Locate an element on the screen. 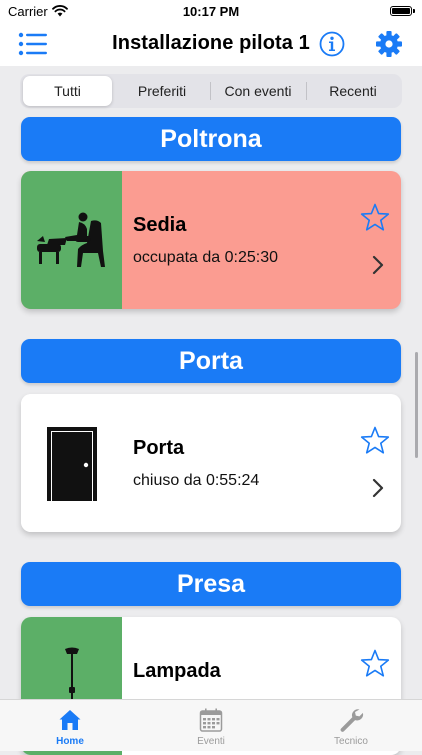 The width and height of the screenshot is (422, 755). wrench-icon is located at coordinates (352, 720).